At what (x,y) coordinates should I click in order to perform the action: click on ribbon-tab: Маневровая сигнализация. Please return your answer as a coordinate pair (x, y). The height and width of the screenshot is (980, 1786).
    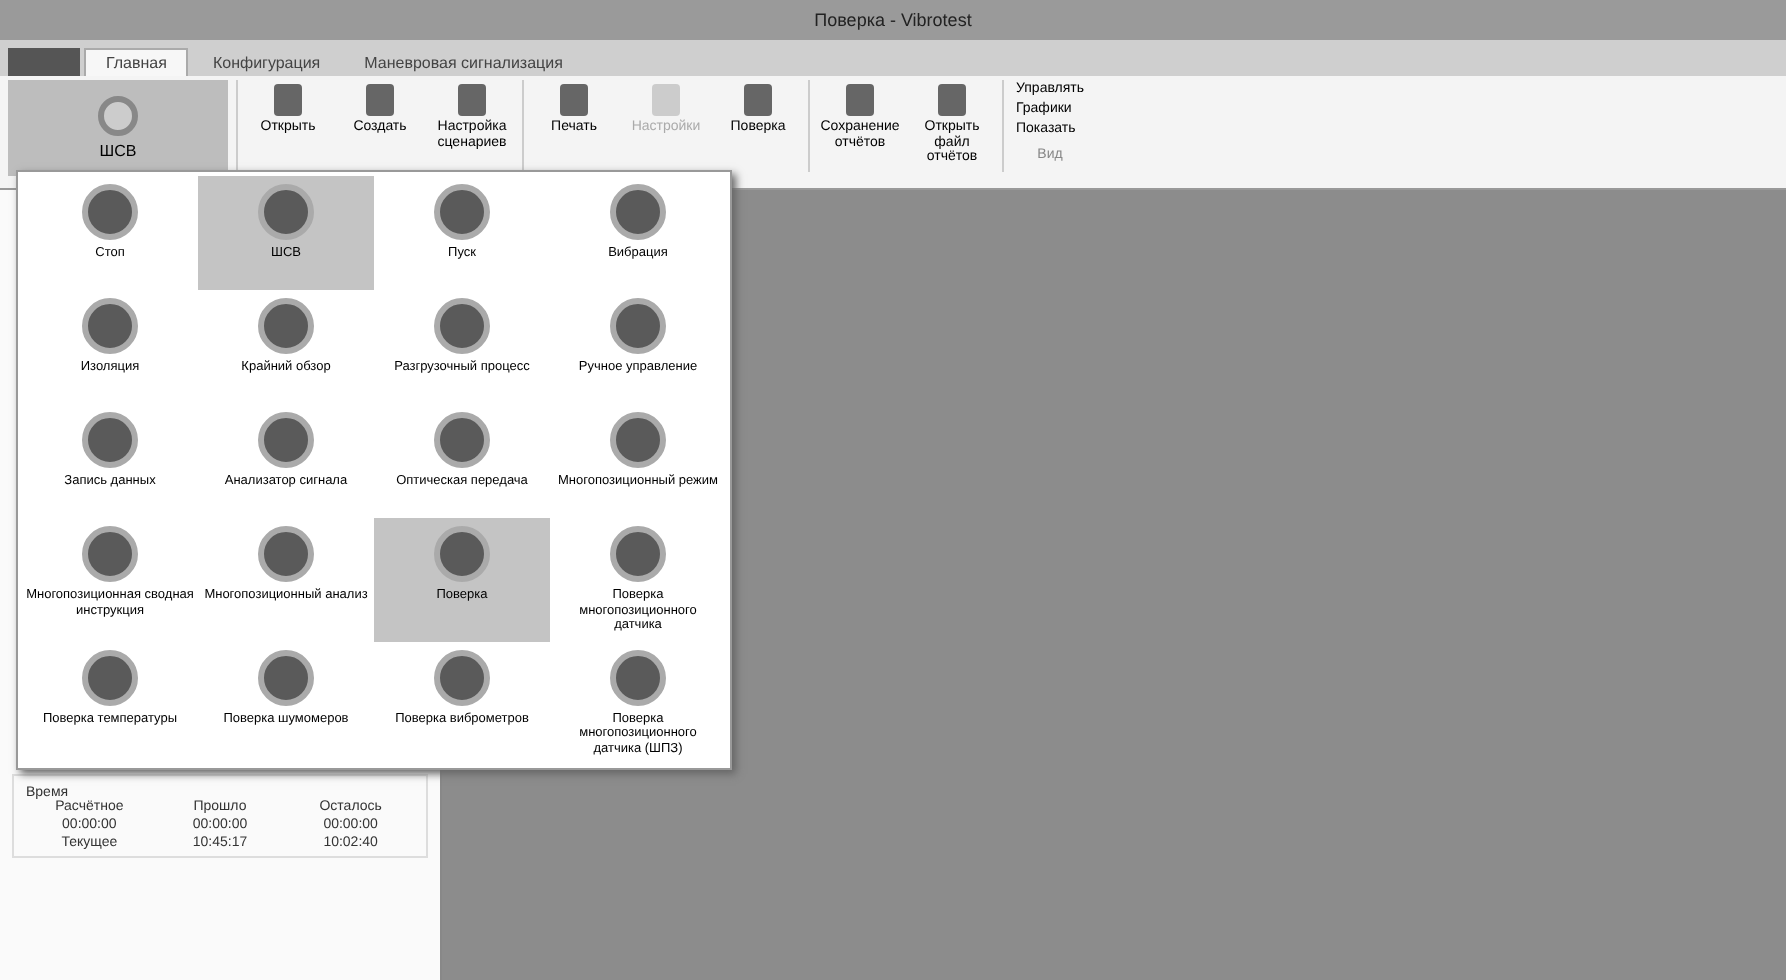
    Looking at the image, I should click on (463, 63).